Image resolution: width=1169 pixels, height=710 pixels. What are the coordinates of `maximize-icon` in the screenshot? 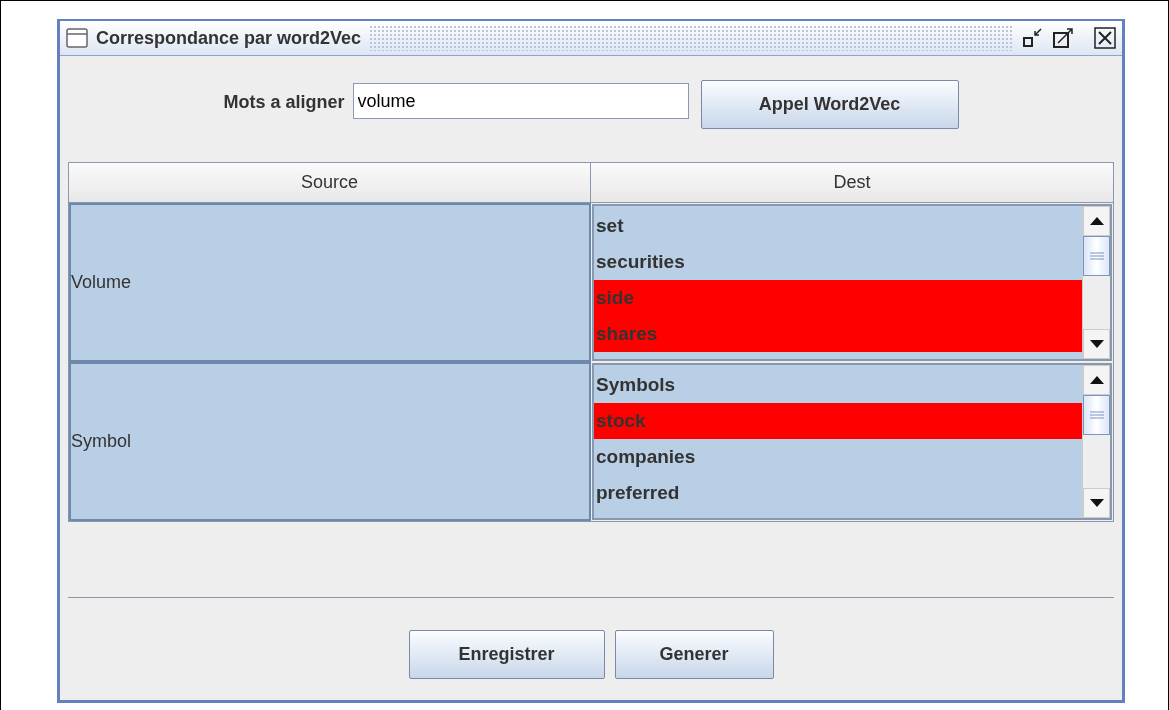 It's located at (1064, 38).